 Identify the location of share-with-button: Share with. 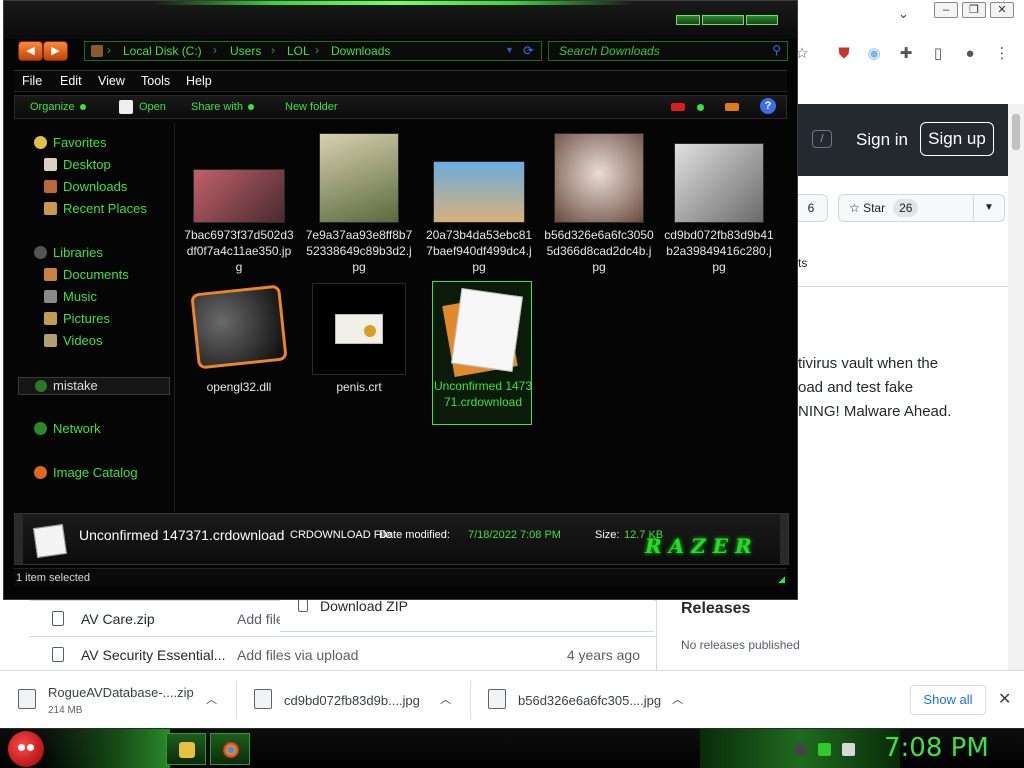
(222, 107).